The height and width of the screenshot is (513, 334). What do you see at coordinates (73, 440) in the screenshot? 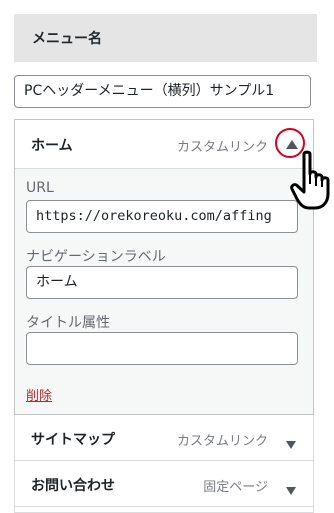
I see `menu-item-title: サイトマップ` at bounding box center [73, 440].